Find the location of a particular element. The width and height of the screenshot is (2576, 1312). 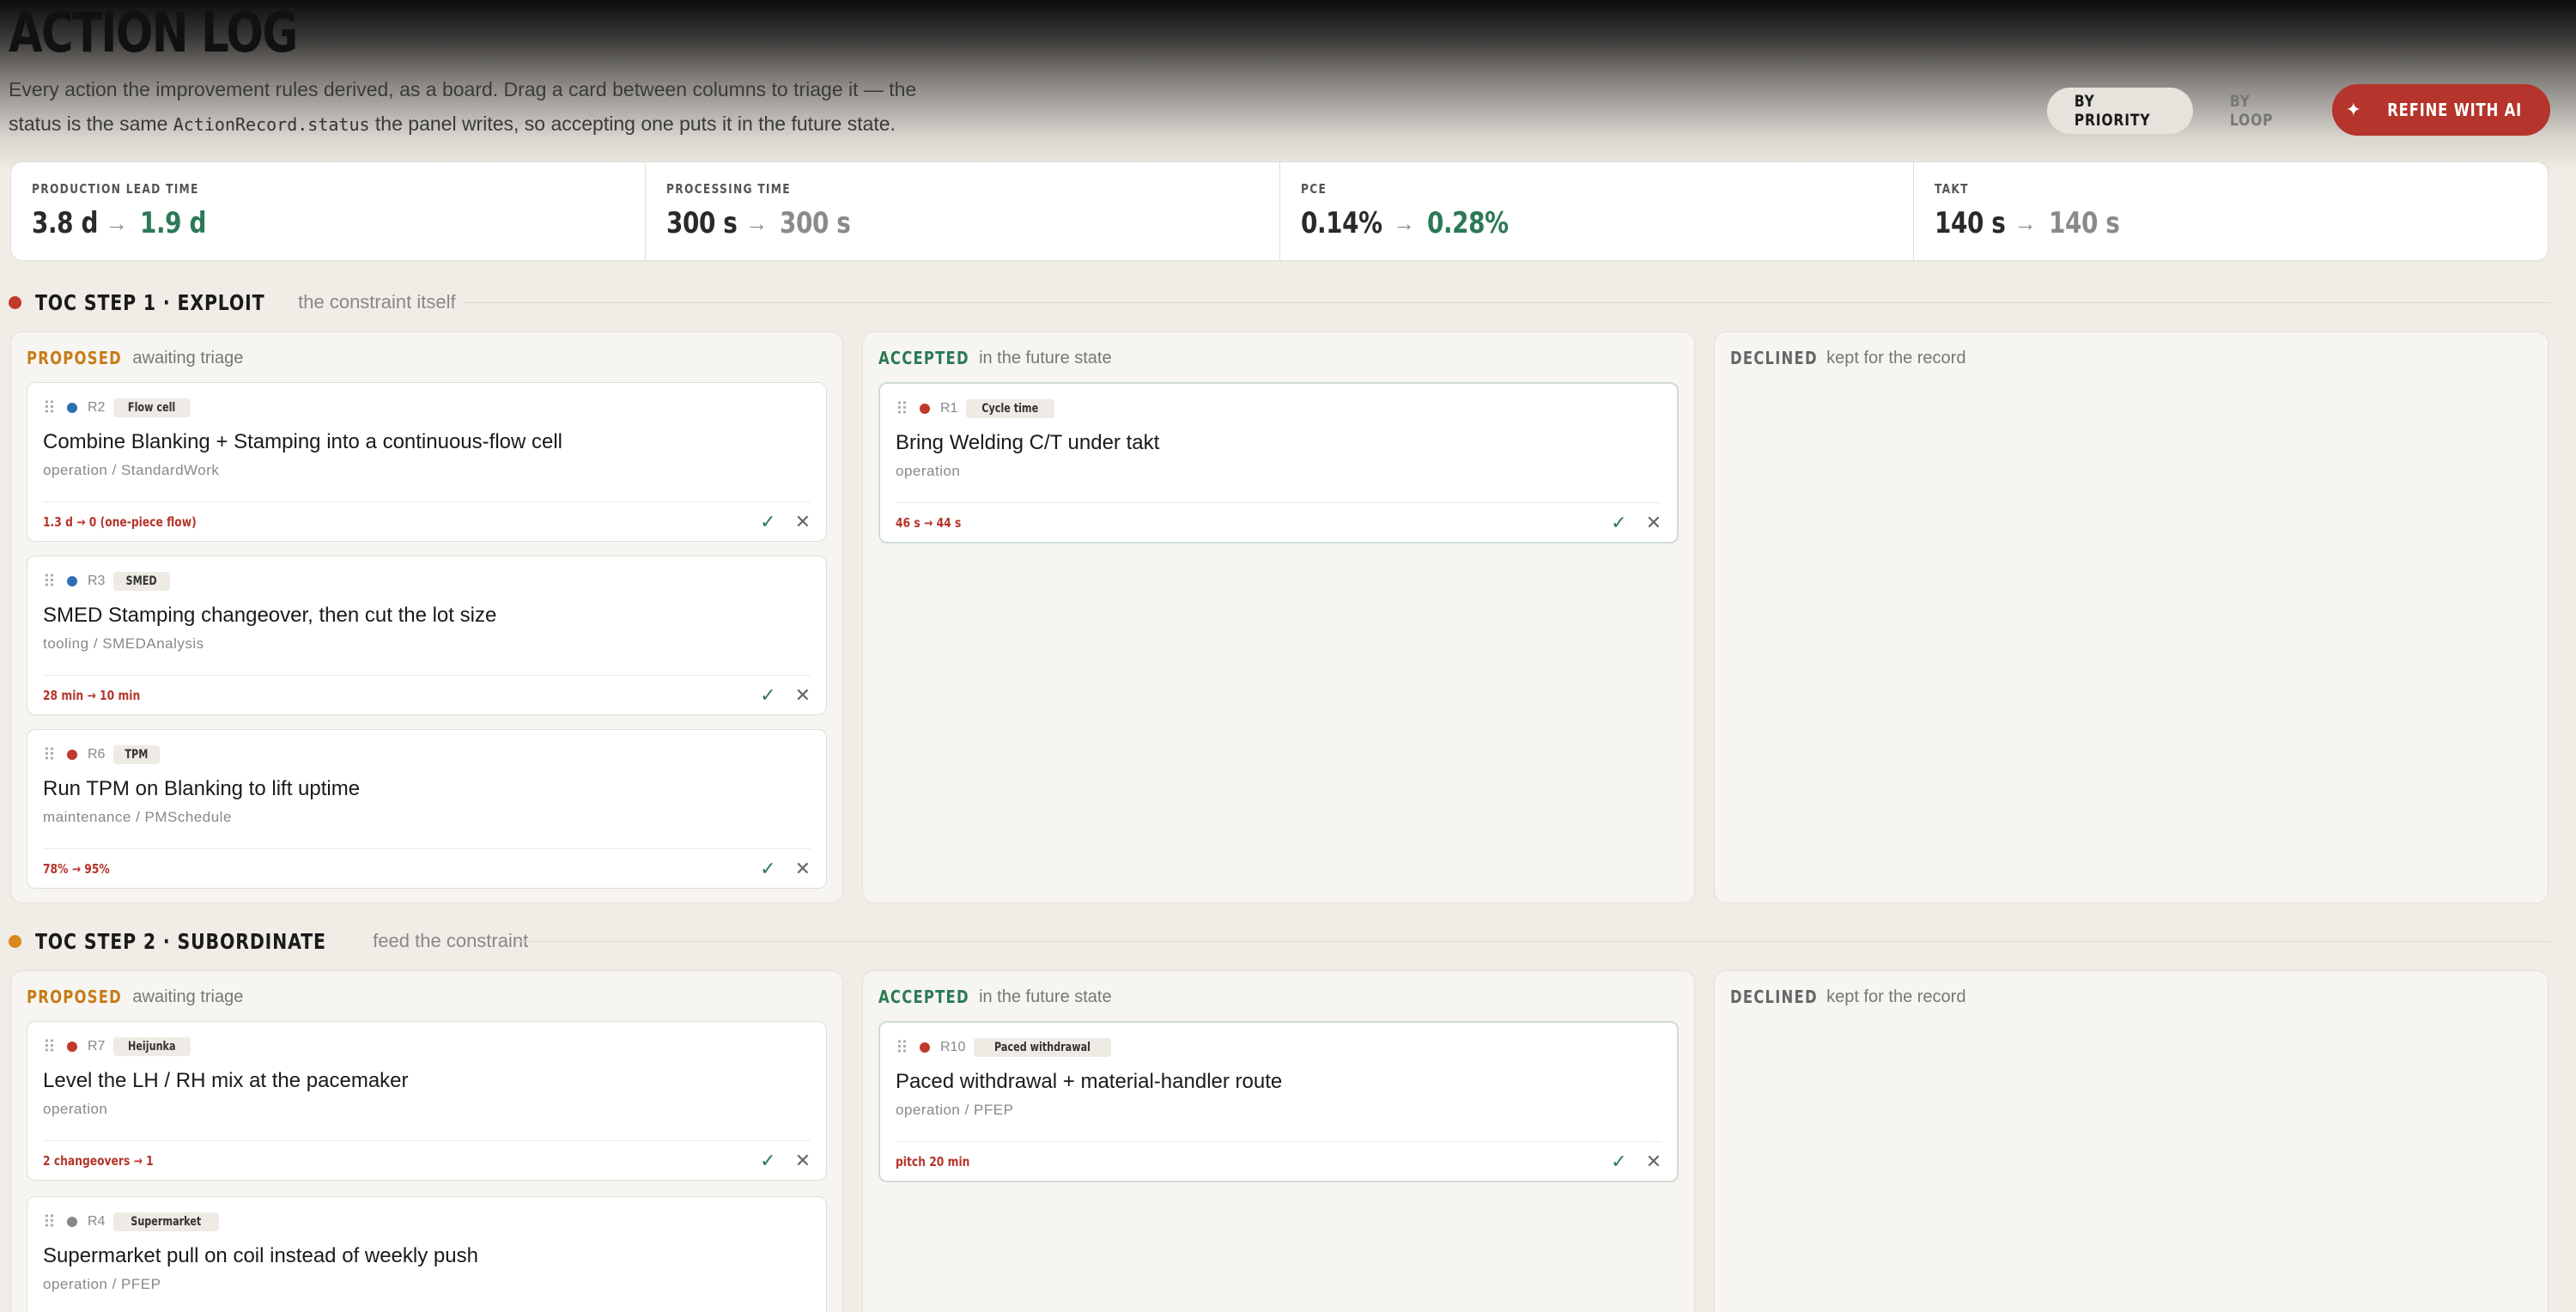

sparkle-icon: ✦ is located at coordinates (2354, 110).